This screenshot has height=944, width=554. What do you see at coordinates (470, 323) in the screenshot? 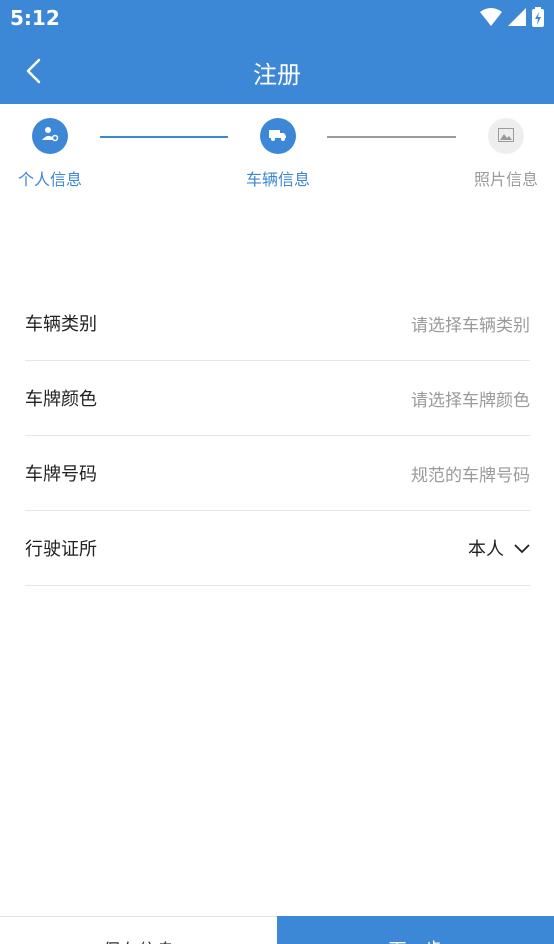
I see `vehicle-type-select: 请选择车辆类别` at bounding box center [470, 323].